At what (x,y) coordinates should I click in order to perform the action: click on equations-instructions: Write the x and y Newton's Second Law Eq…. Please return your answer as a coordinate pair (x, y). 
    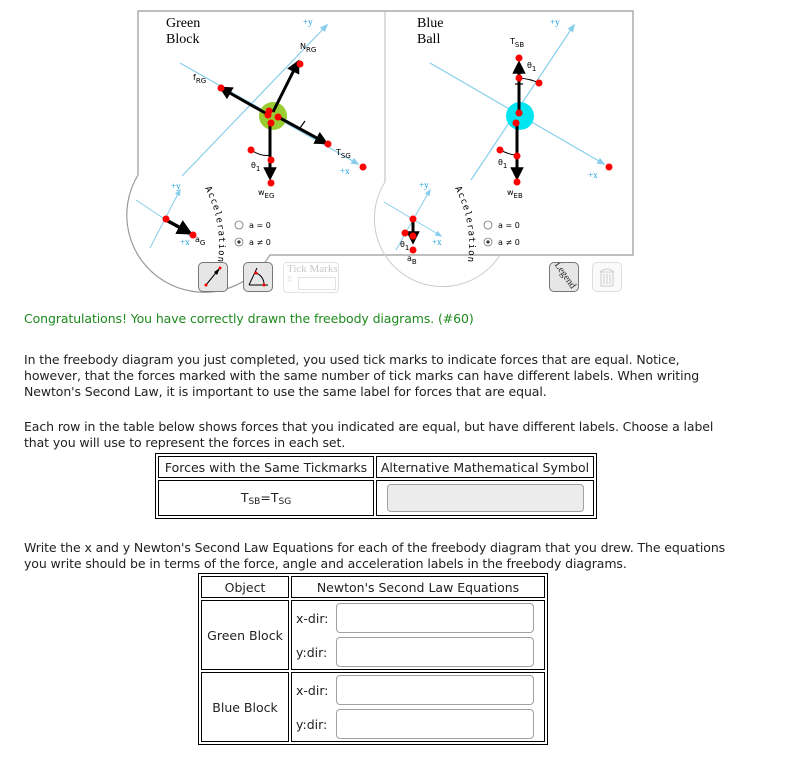
    Looking at the image, I should click on (375, 555).